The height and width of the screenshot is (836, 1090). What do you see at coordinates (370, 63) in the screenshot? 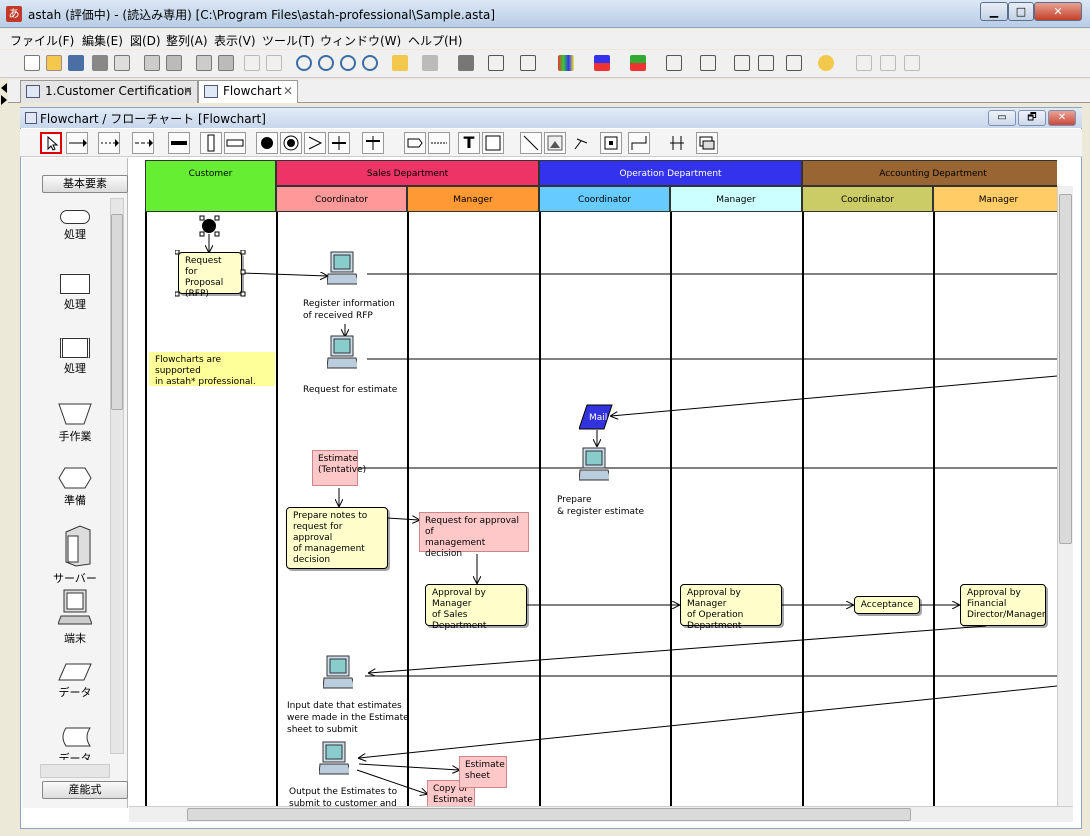
I see `zoom-reset-icon` at bounding box center [370, 63].